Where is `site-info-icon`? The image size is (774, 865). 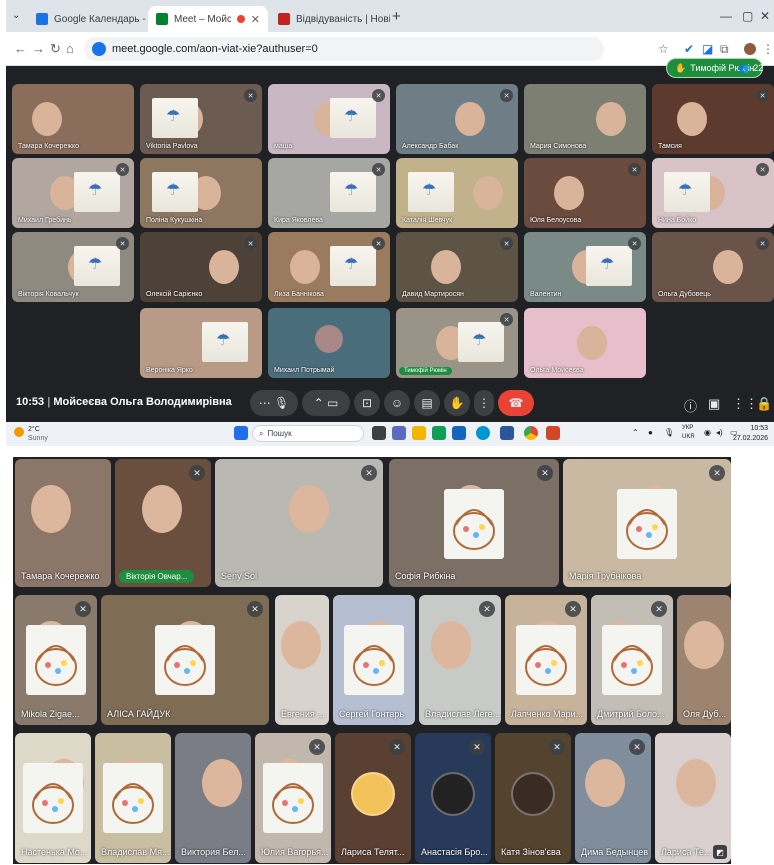 site-info-icon is located at coordinates (99, 49).